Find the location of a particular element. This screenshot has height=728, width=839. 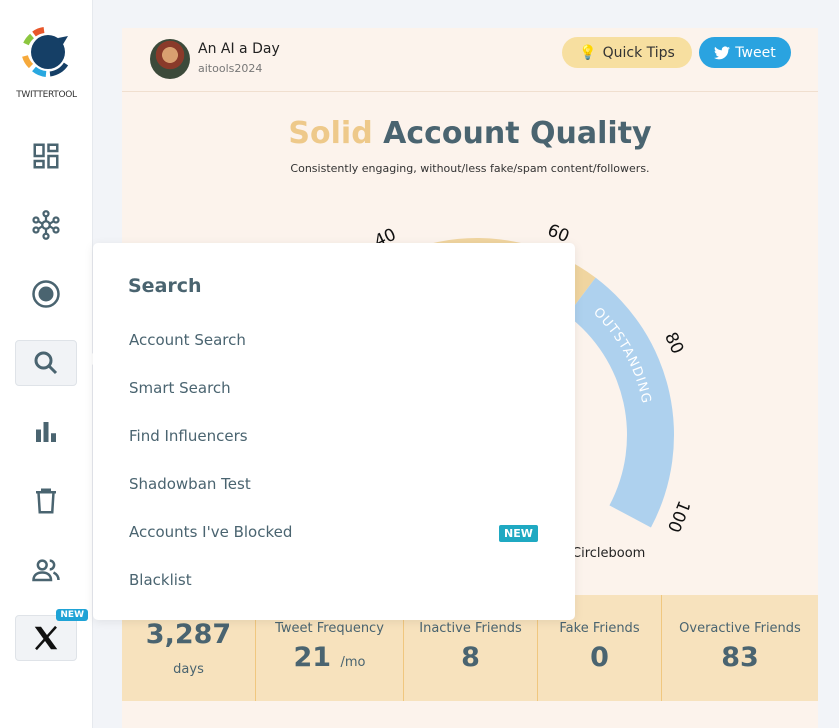

sidebar-item-analytics is located at coordinates (46, 432).